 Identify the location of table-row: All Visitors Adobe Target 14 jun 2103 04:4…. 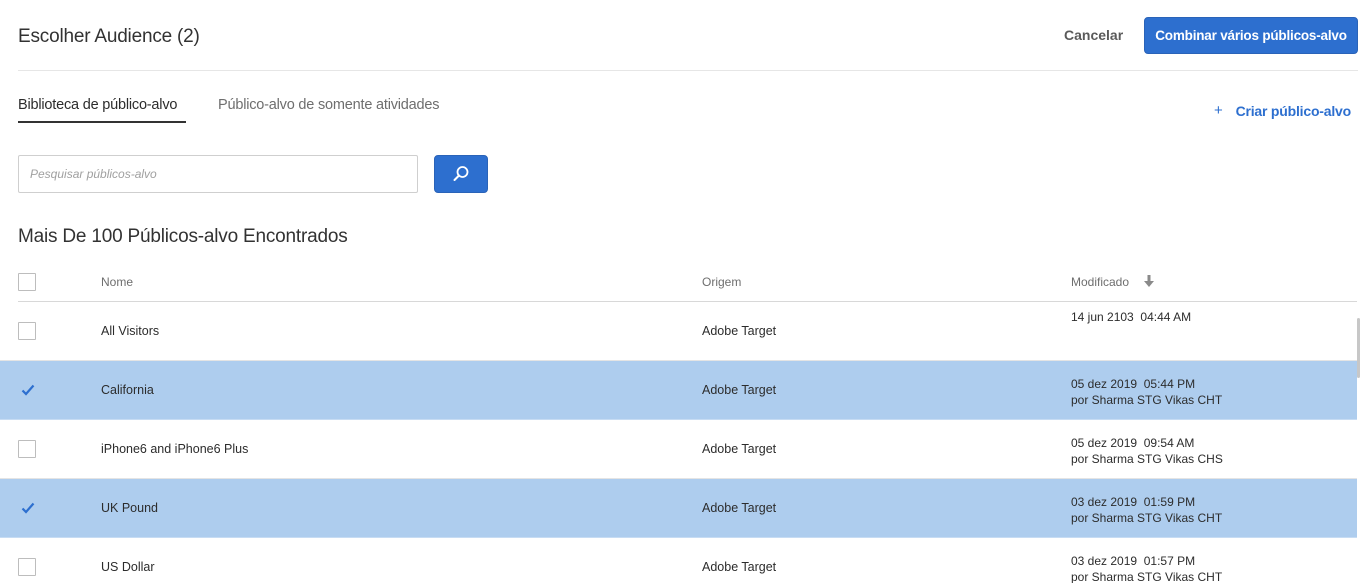
(678, 331).